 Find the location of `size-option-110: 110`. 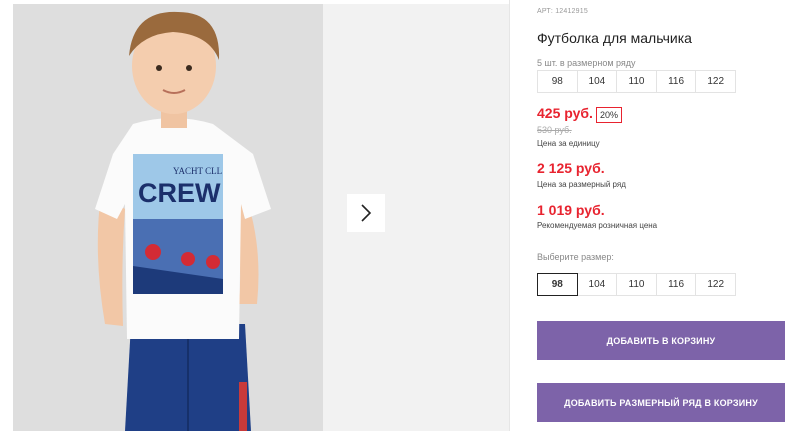

size-option-110: 110 is located at coordinates (636, 284).